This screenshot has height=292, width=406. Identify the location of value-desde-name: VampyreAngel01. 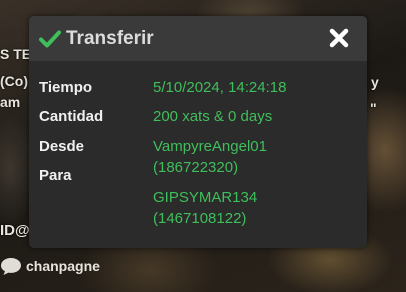
(210, 146).